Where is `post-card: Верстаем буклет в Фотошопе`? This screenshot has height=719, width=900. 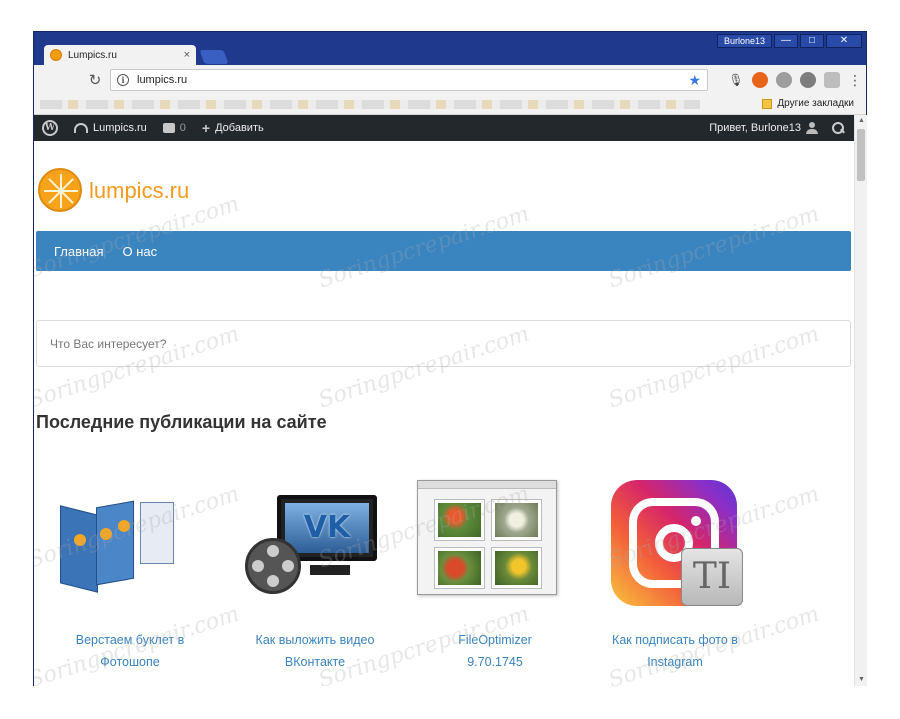 post-card: Верстаем буклет в Фотошопе is located at coordinates (130, 571).